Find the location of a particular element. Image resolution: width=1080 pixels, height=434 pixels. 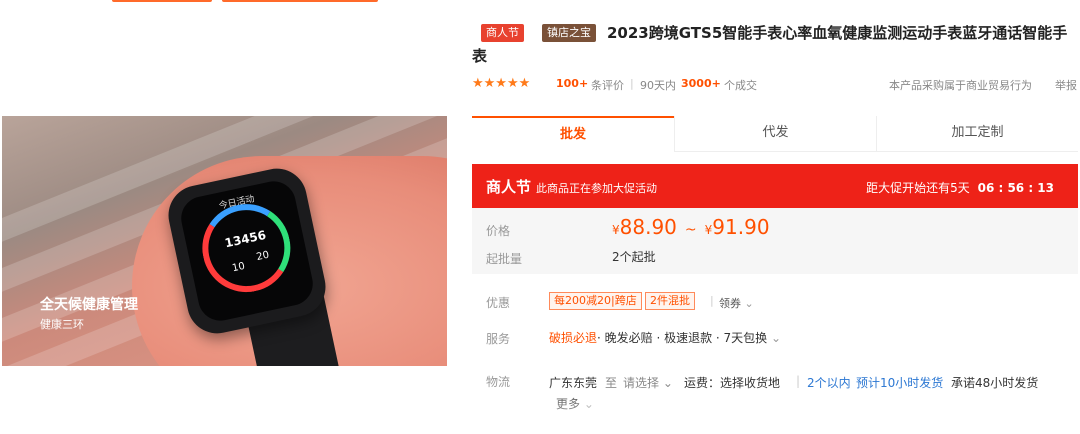

price-max: 91.90 is located at coordinates (741, 227).